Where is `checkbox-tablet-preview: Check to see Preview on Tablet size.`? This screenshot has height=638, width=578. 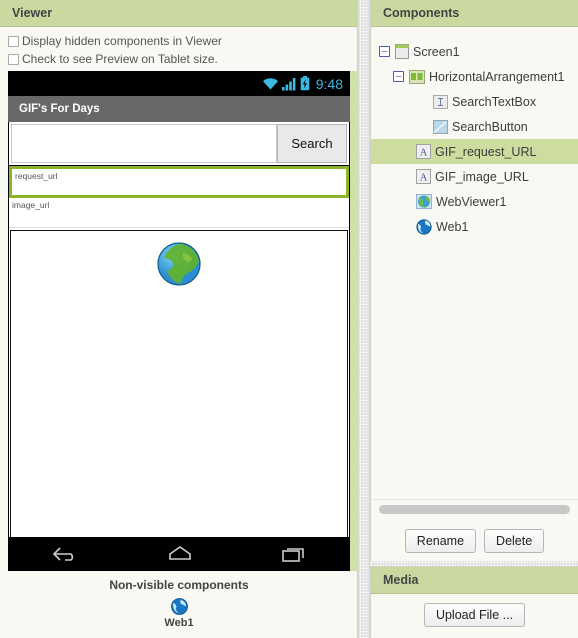
checkbox-tablet-preview: Check to see Preview on Tablet size. is located at coordinates (178, 59).